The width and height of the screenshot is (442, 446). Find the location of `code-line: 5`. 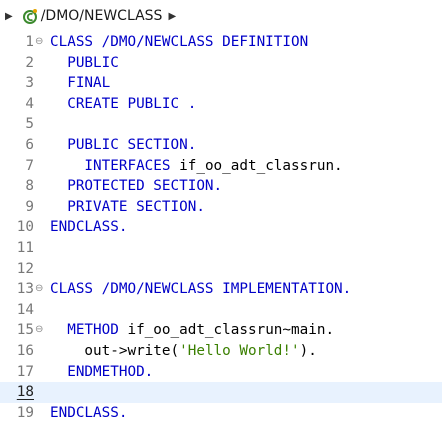

code-line: 5 is located at coordinates (221, 124).